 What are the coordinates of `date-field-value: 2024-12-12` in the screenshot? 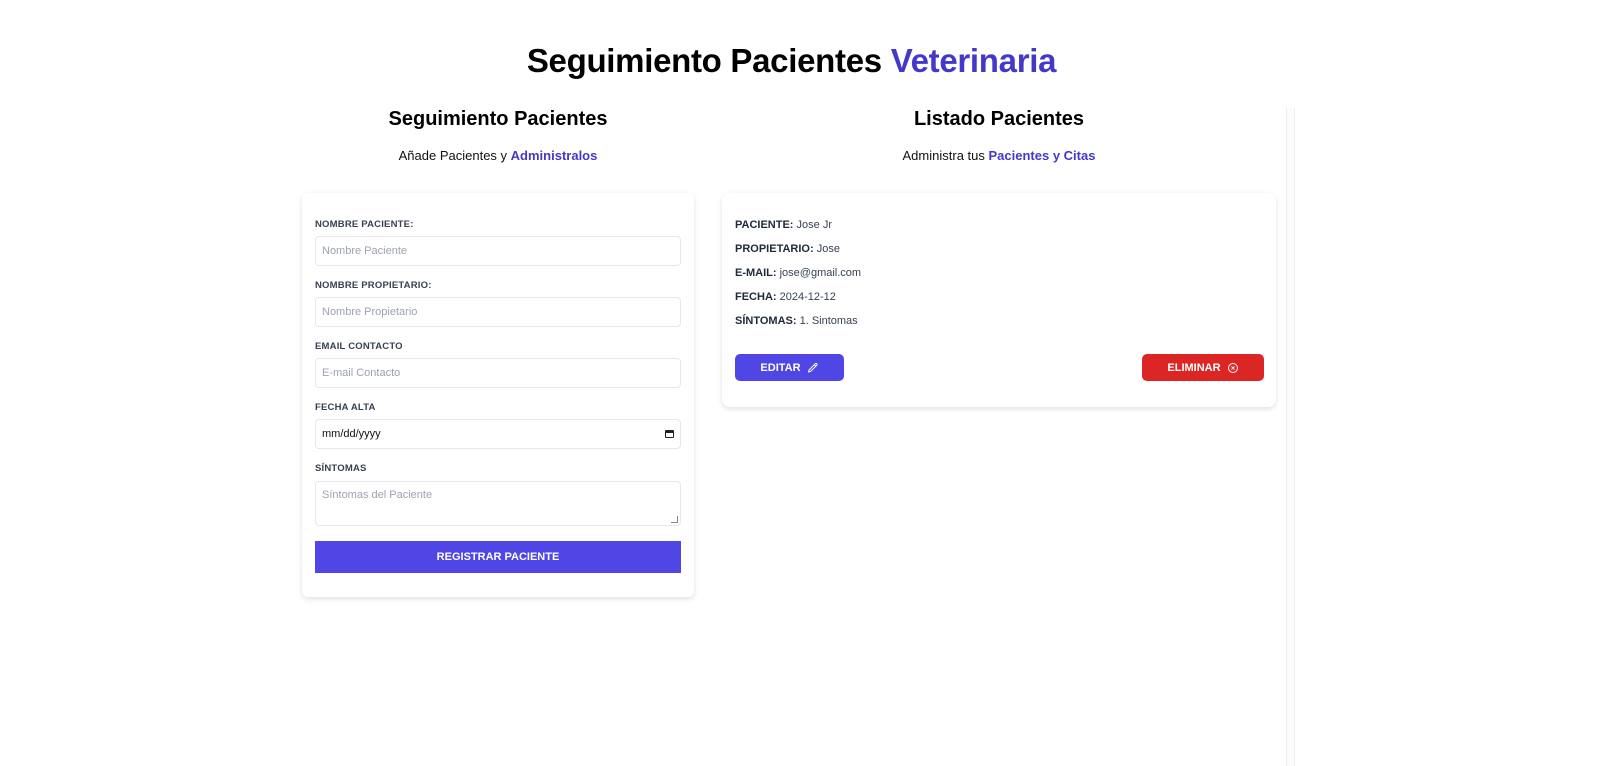 It's located at (807, 297).